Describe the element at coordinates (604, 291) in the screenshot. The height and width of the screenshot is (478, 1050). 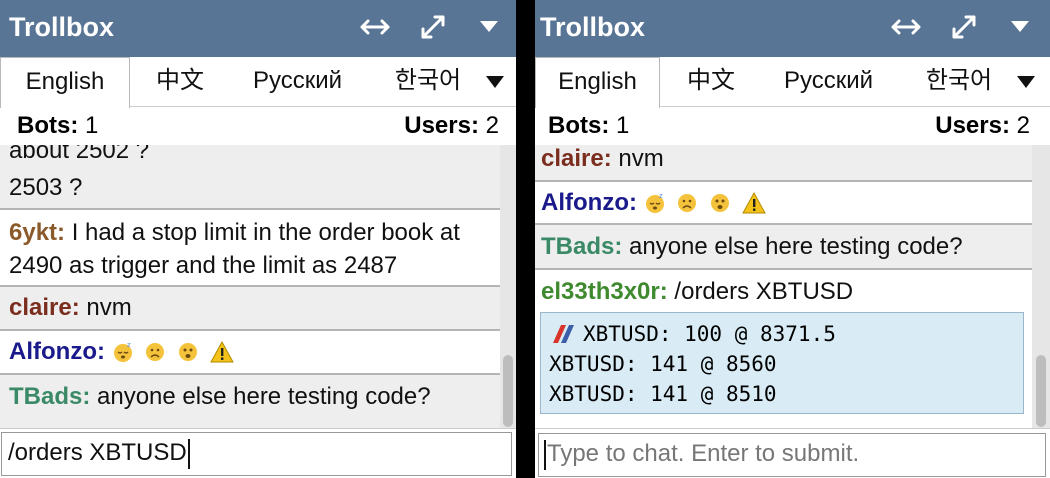
I see `message-author: el33th3x0r:` at that location.